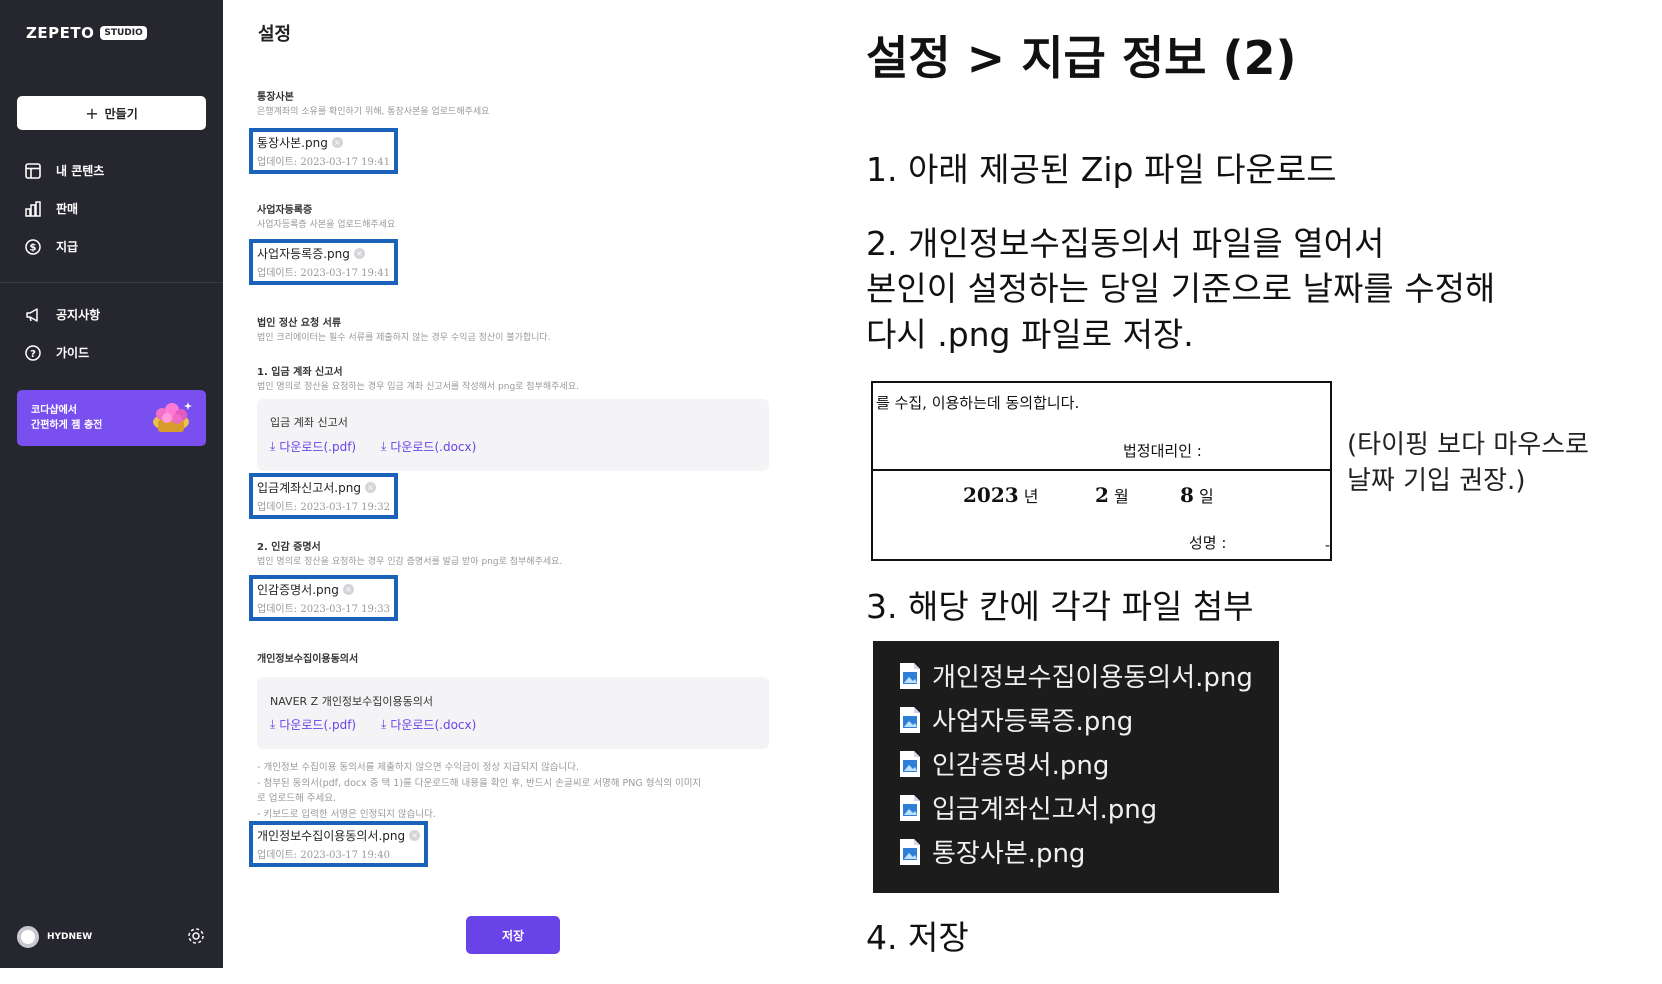  What do you see at coordinates (123, 33) in the screenshot?
I see `logo-badge: STUDIO` at bounding box center [123, 33].